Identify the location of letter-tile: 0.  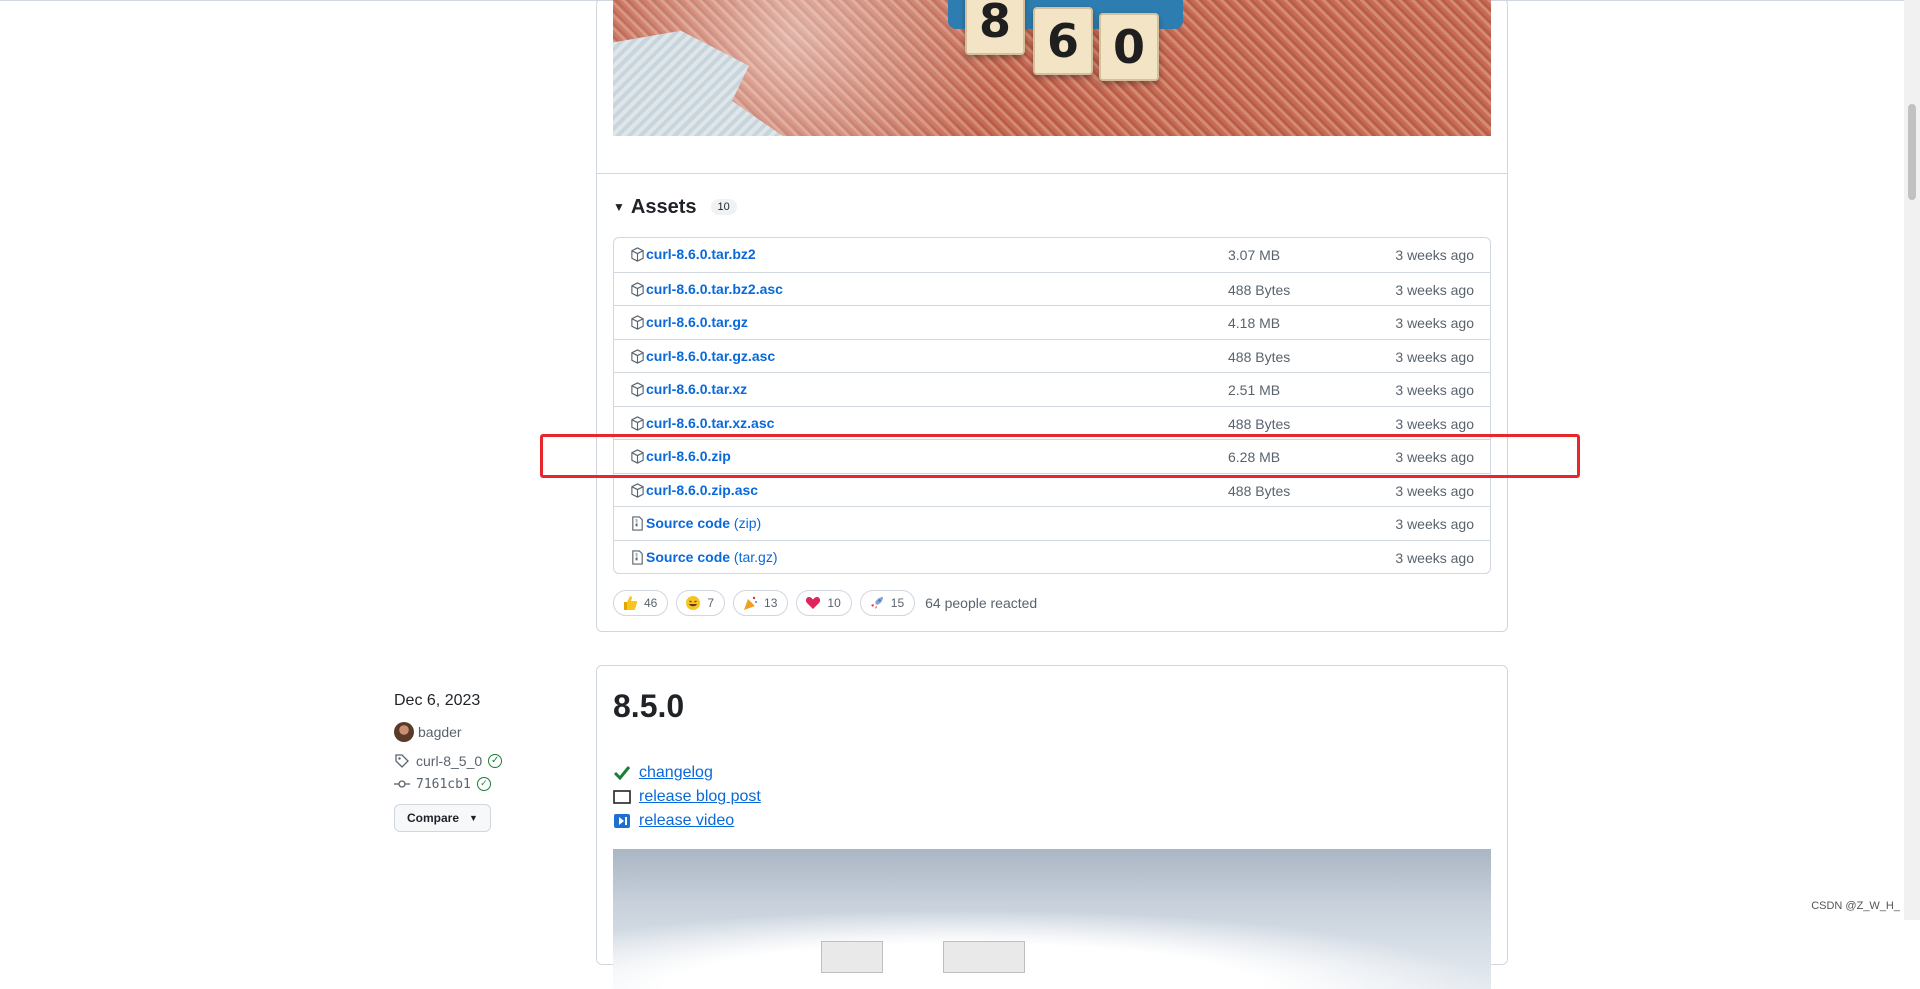
(1129, 47).